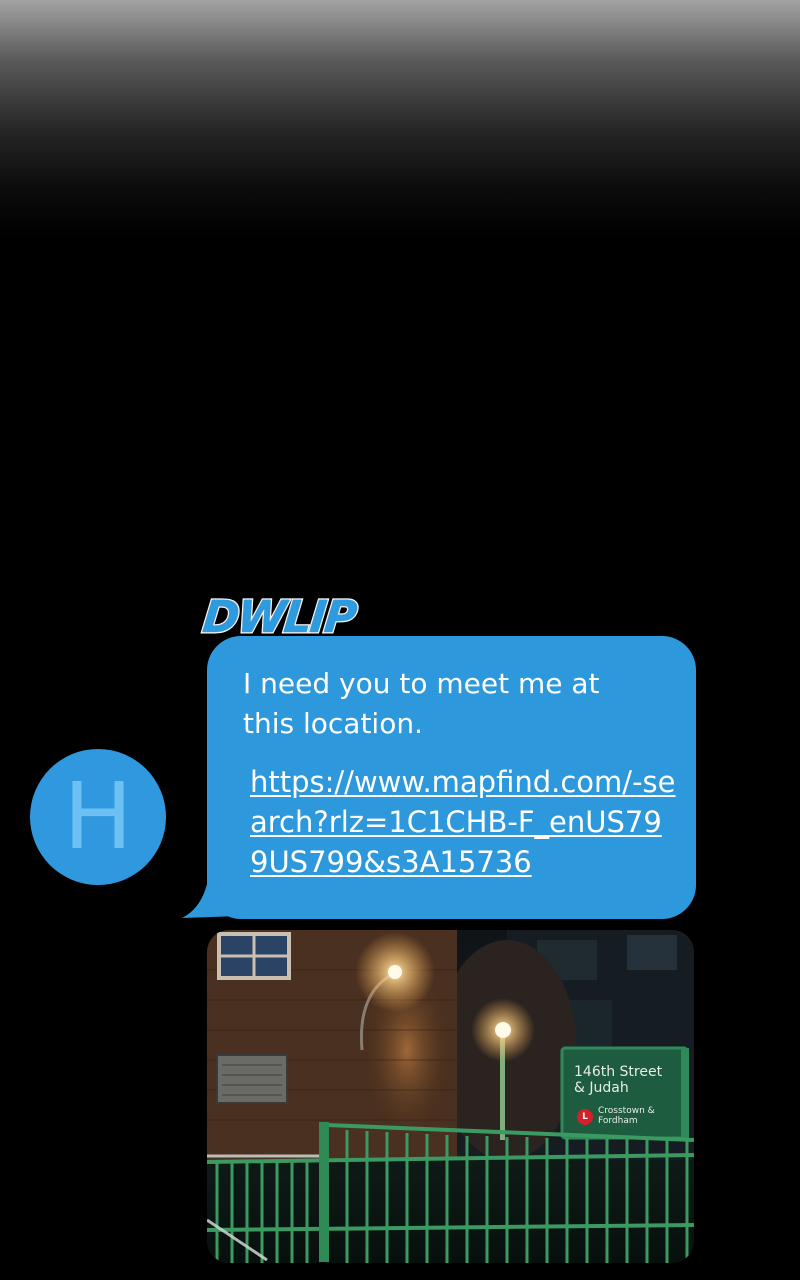 The image size is (800, 1280). I want to click on subway-sign-street: 146th Street & Judah, so click(618, 1080).